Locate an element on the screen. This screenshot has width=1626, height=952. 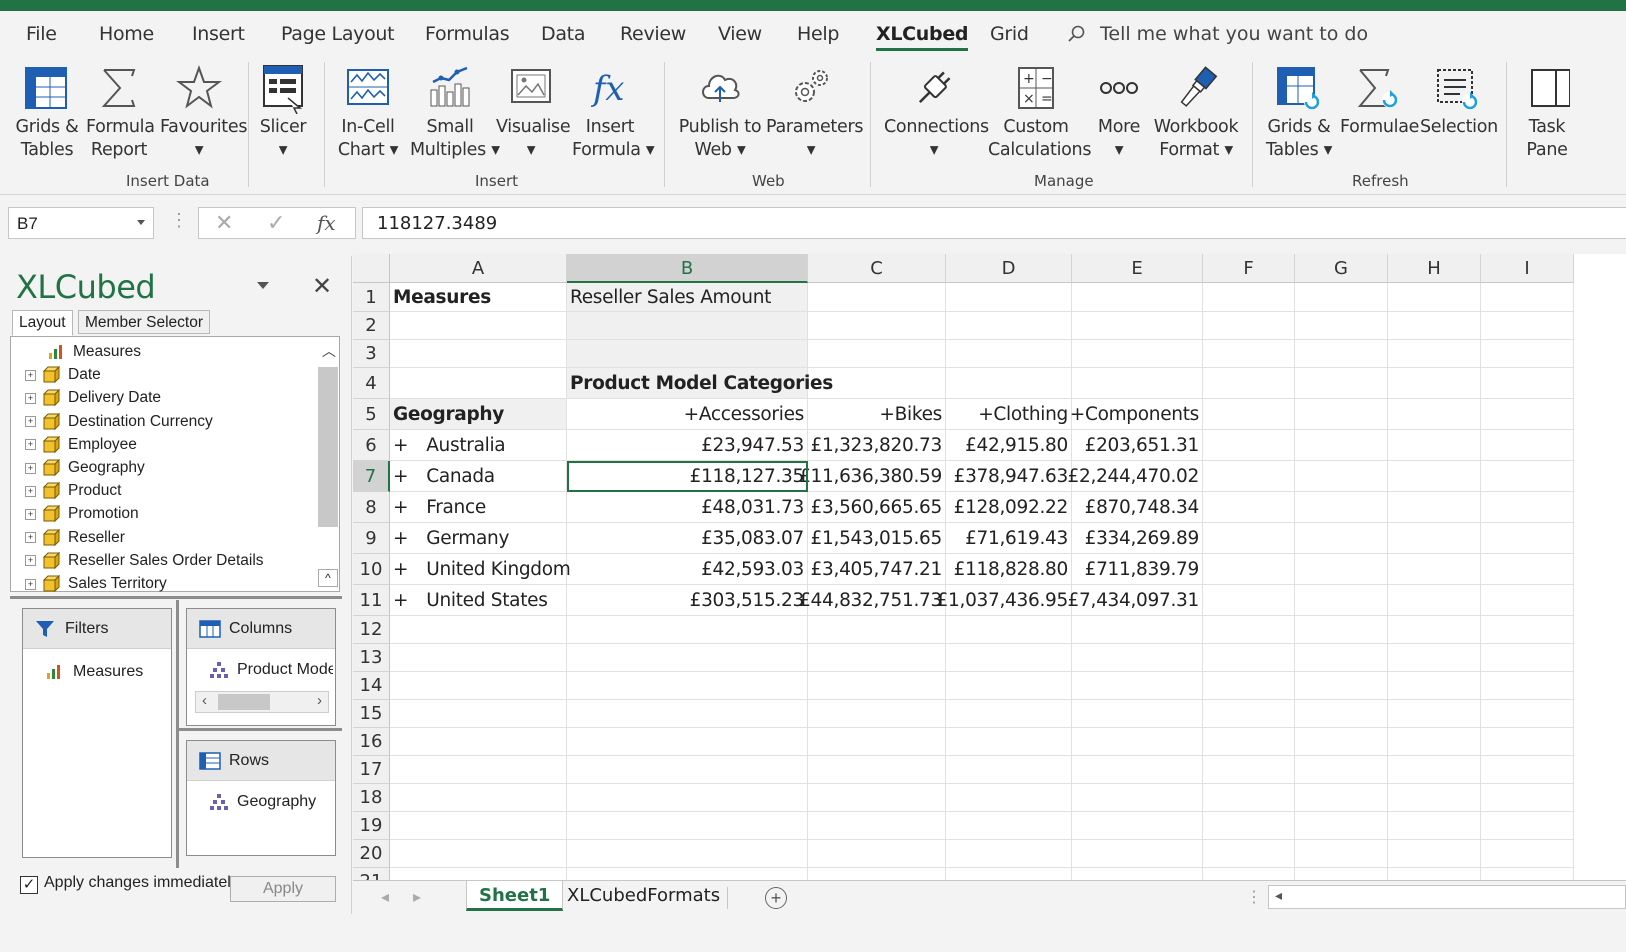
row-header-2: 2 is located at coordinates (371, 326).